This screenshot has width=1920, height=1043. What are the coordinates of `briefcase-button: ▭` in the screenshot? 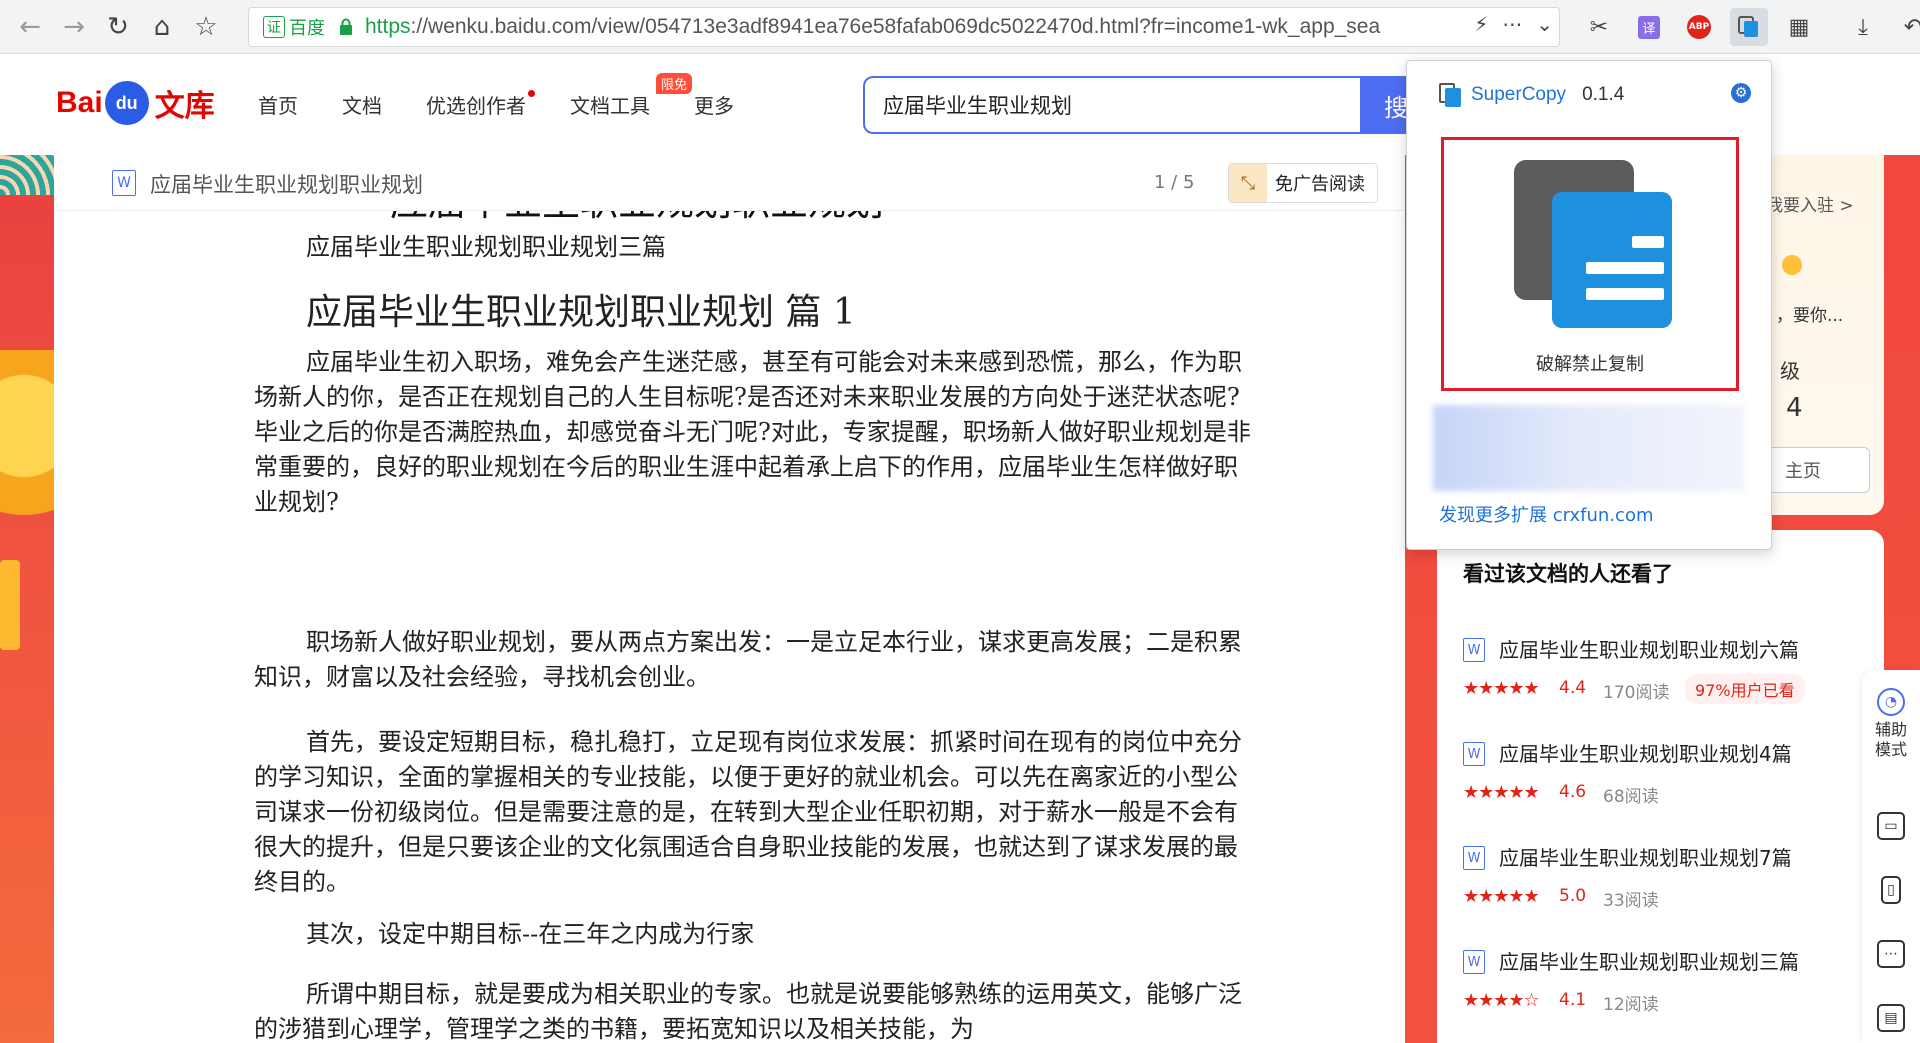 It's located at (1891, 828).